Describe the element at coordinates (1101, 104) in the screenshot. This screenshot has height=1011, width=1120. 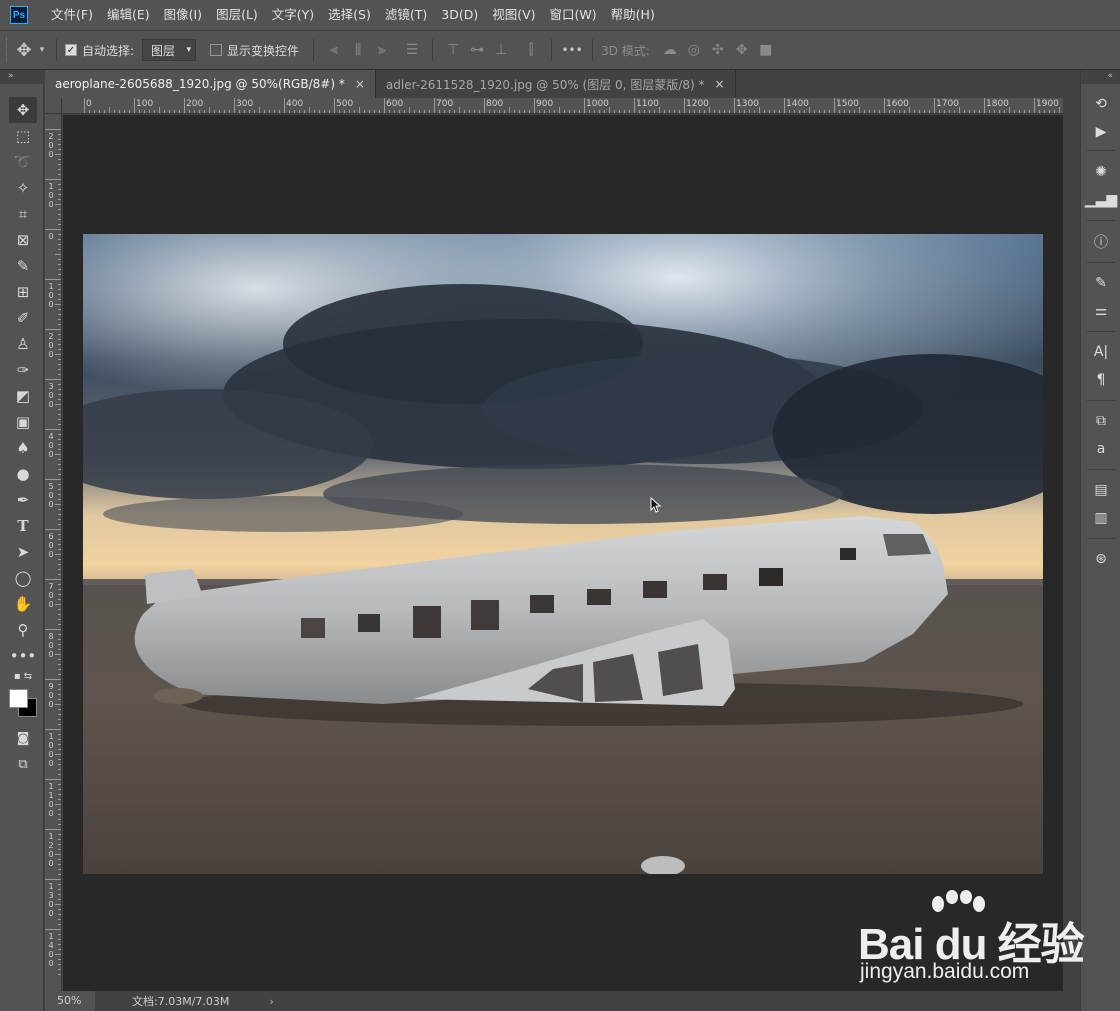
I see `history-panel-icon: ⟲` at that location.